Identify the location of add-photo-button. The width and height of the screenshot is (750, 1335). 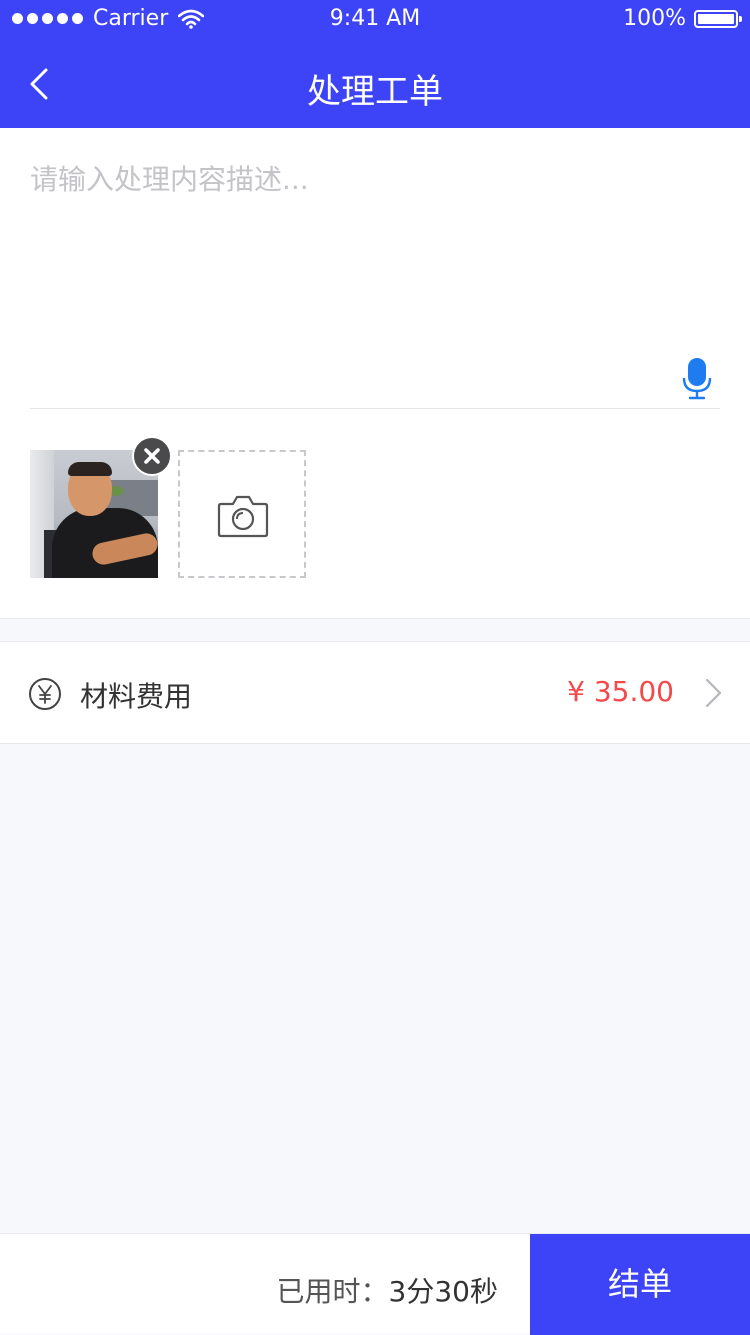
(242, 514).